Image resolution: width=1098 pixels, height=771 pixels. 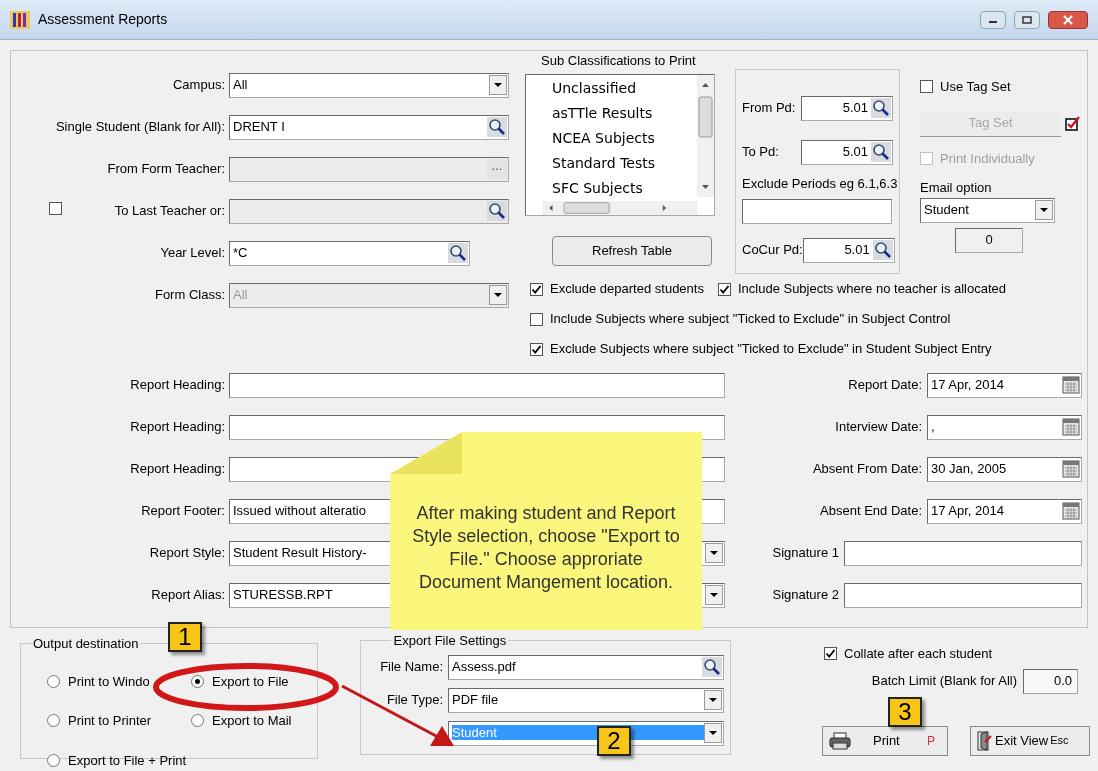 I want to click on checkbox-label: Print Individually, so click(x=987, y=158).